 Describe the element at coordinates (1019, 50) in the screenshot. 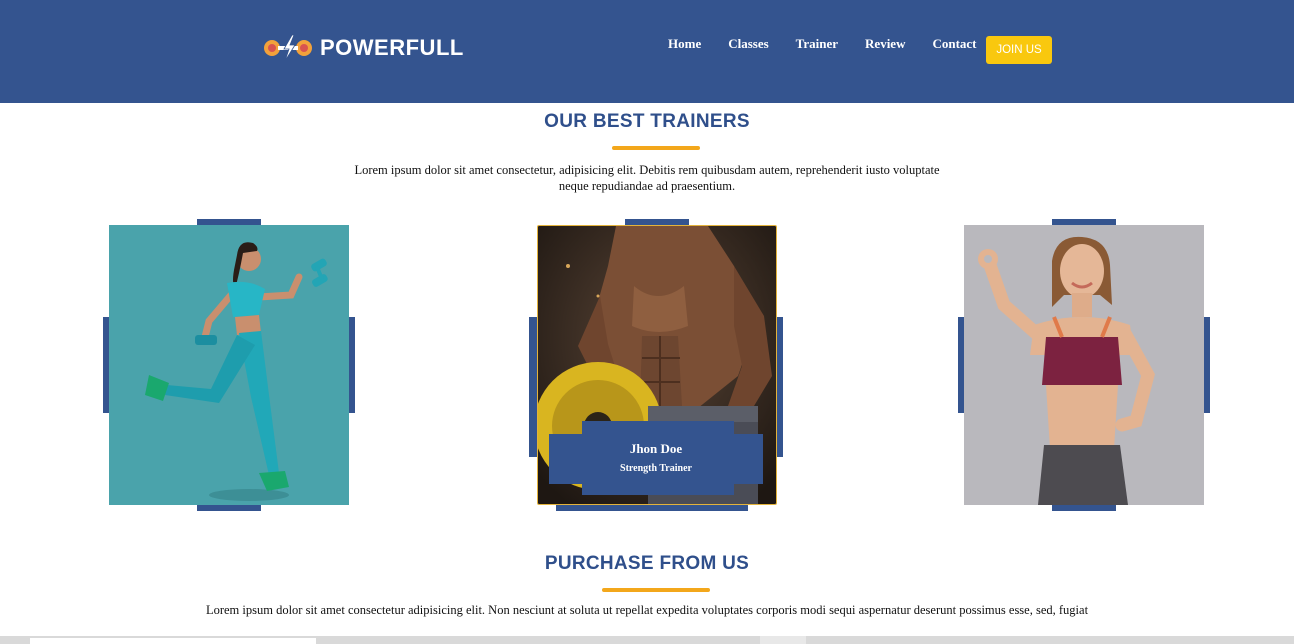

I see `join-us-button: JOIN US` at that location.